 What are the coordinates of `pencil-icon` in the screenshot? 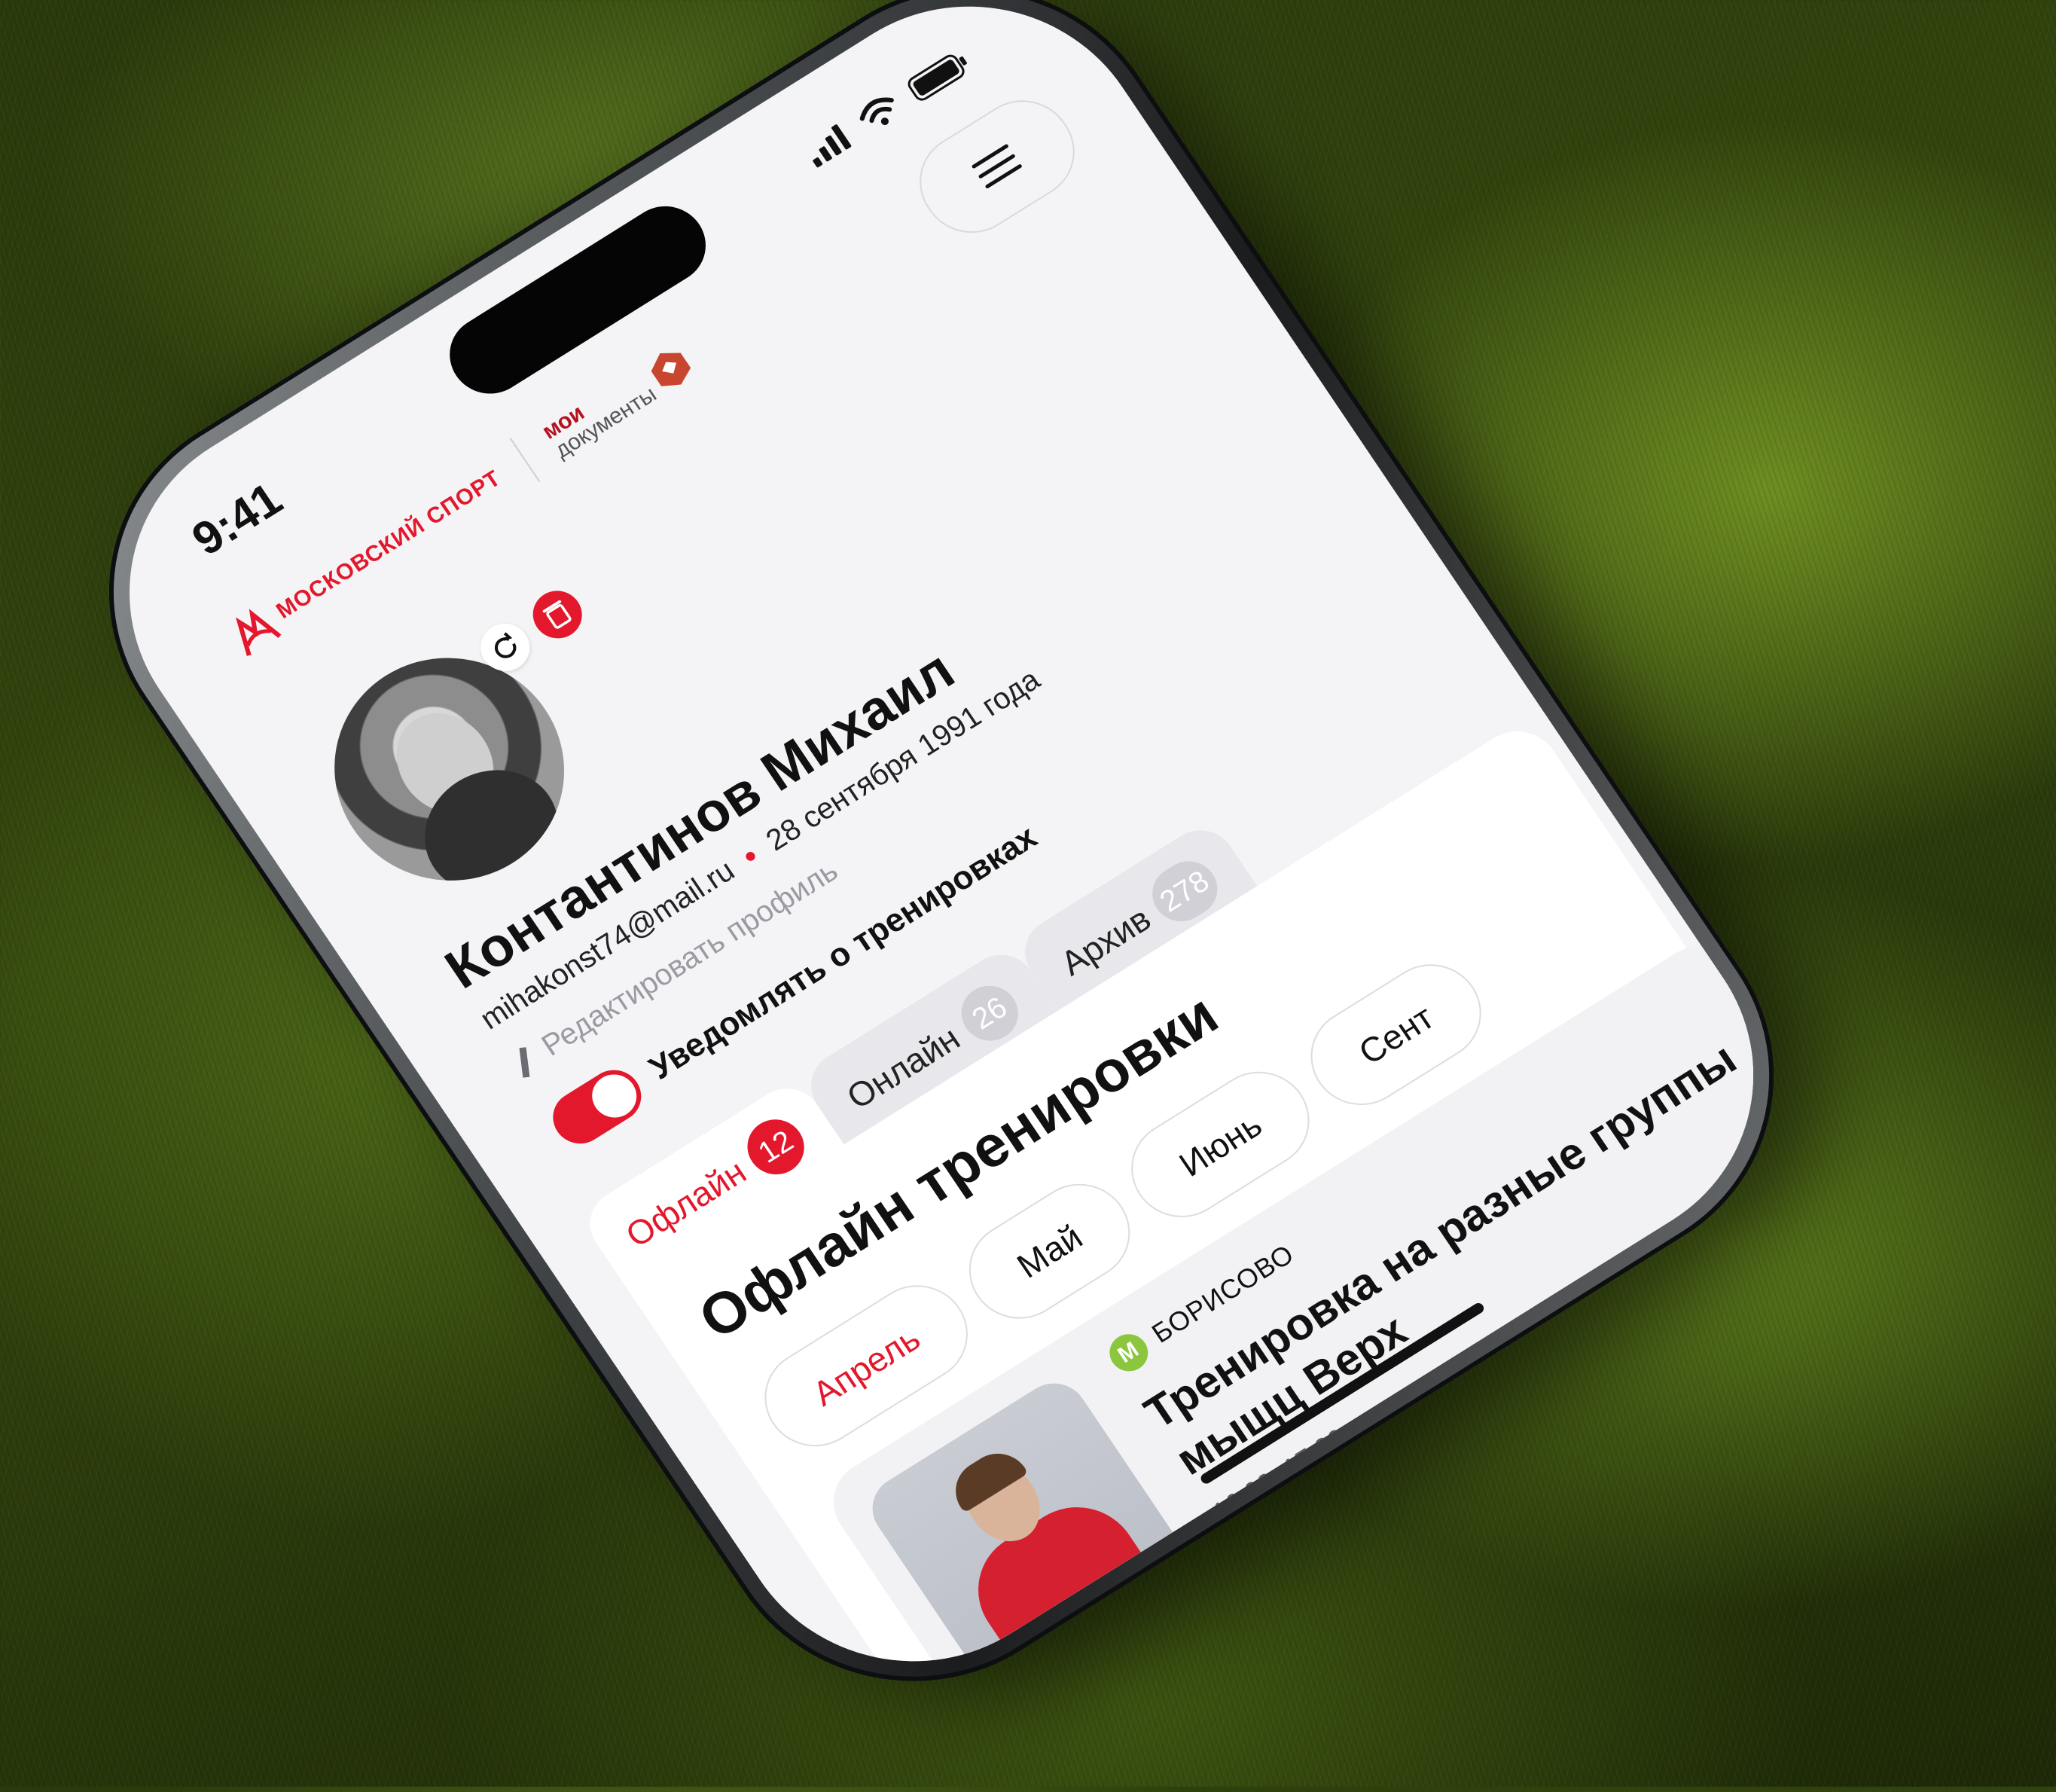 It's located at (524, 1062).